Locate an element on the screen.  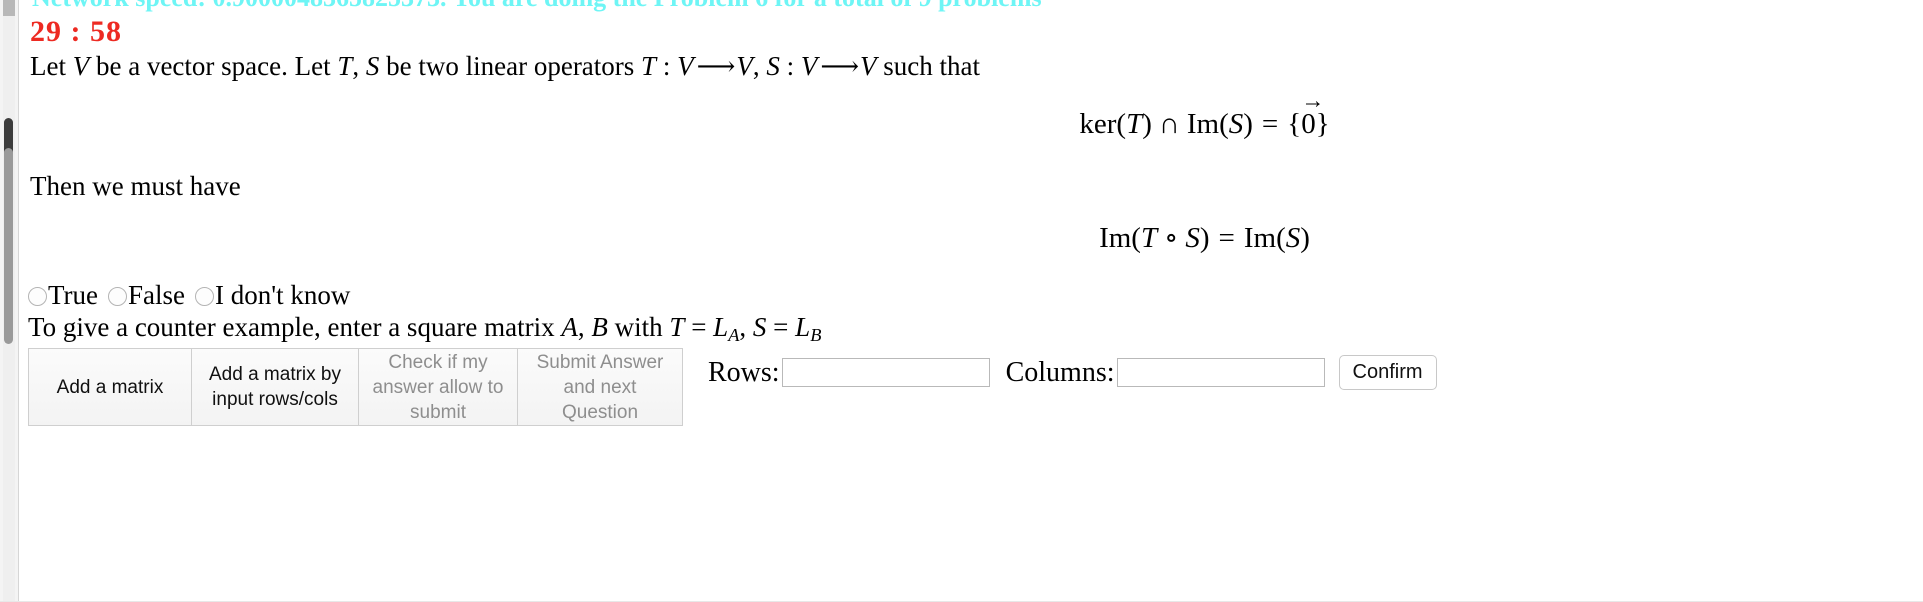
stmt-text-3: be two linear operators is located at coordinates (510, 66).